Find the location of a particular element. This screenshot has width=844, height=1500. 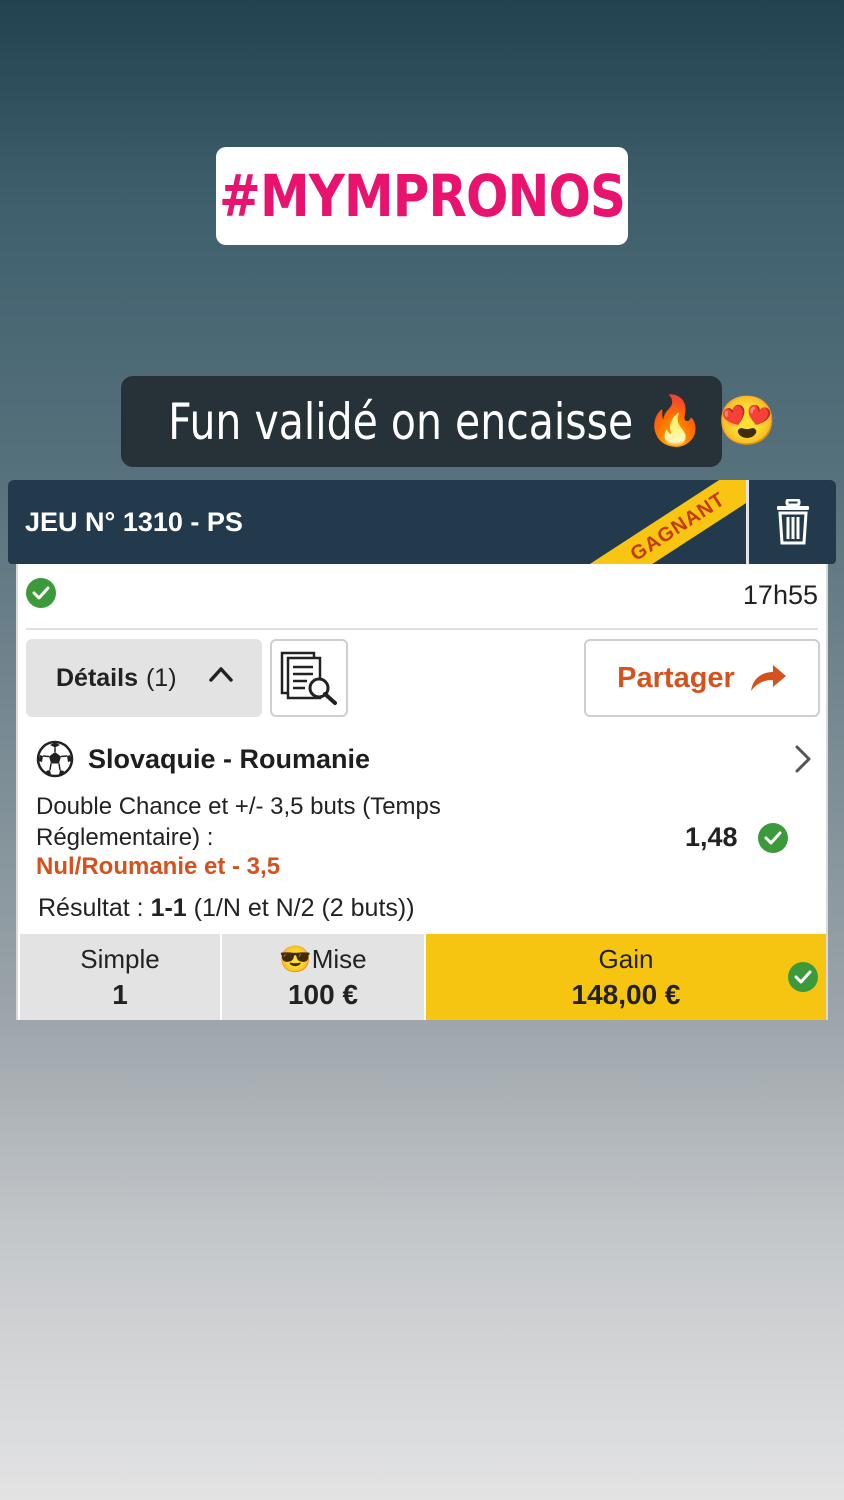

document-search-icon is located at coordinates (308, 678).